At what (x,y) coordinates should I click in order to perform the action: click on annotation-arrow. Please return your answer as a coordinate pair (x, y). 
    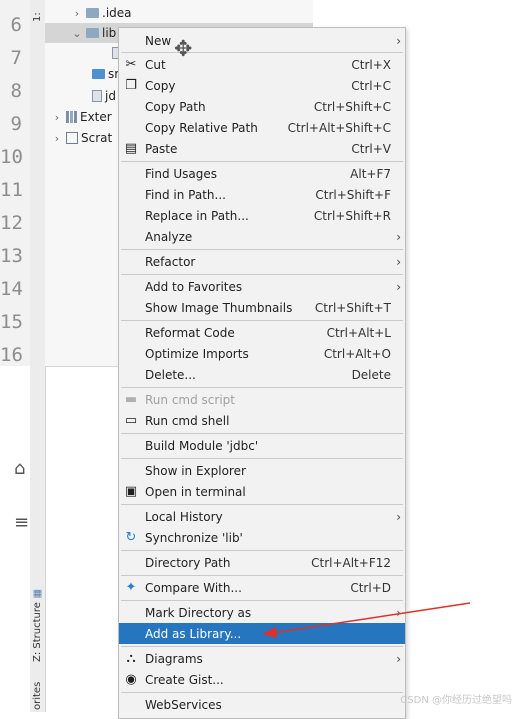
    Looking at the image, I should click on (366, 620).